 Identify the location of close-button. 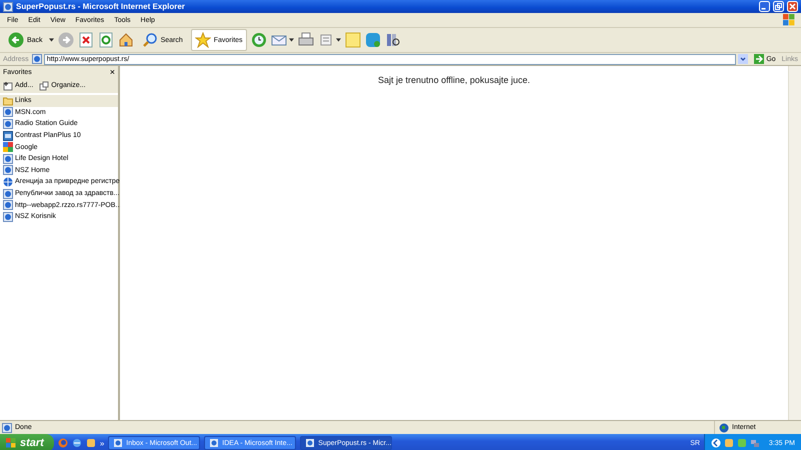
(792, 6).